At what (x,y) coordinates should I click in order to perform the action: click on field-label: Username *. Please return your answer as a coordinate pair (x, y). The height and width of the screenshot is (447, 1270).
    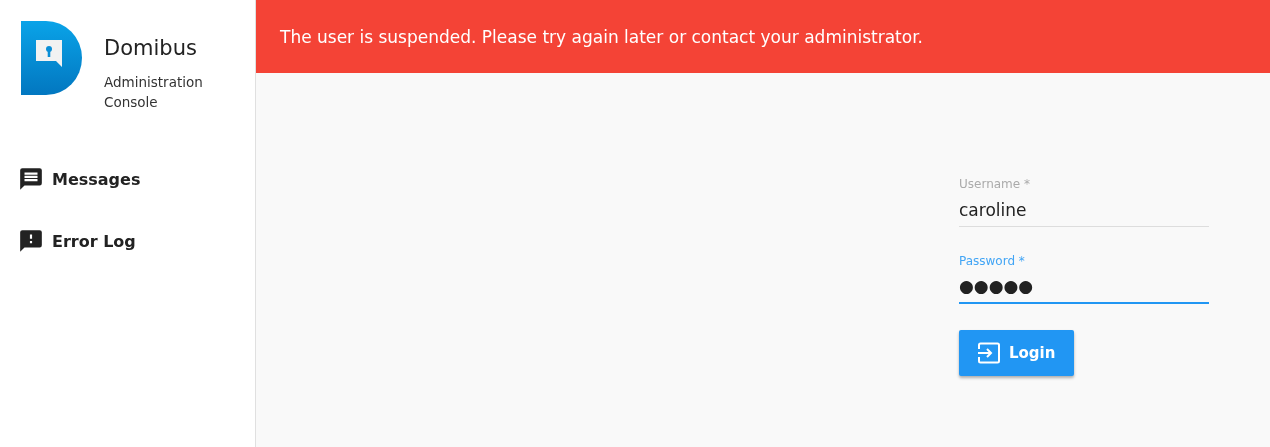
    Looking at the image, I should click on (995, 184).